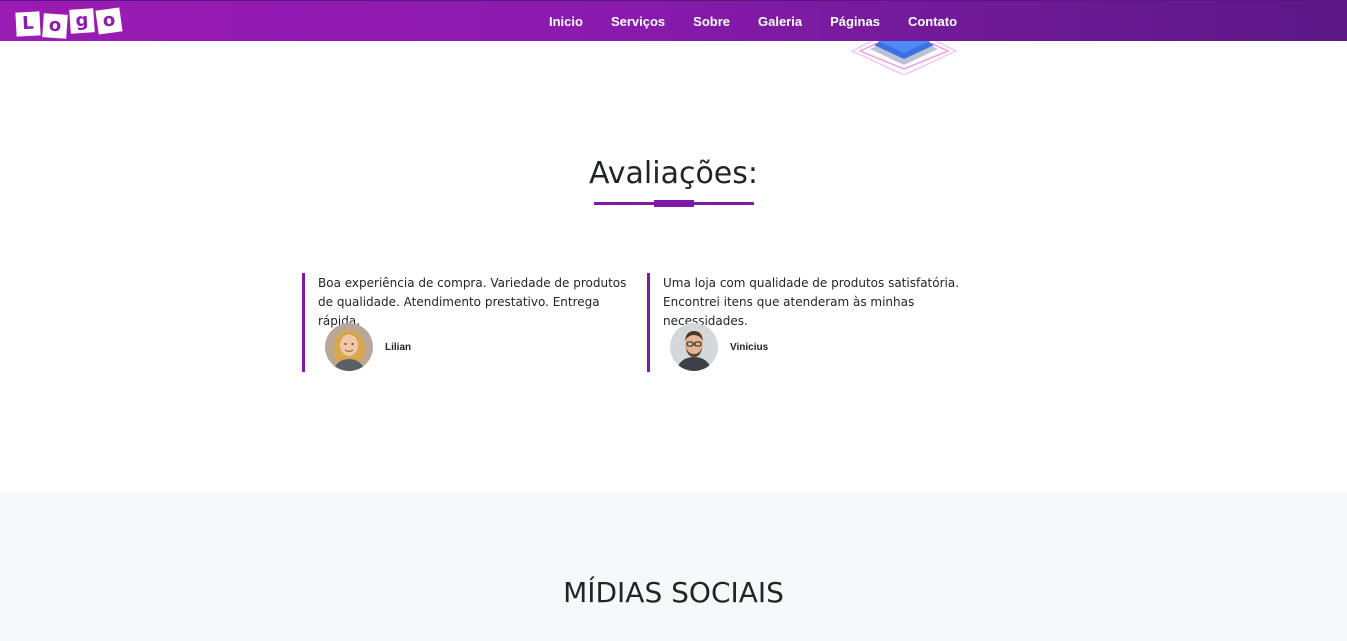  What do you see at coordinates (566, 21) in the screenshot?
I see `nav-link-inicio: Inicio` at bounding box center [566, 21].